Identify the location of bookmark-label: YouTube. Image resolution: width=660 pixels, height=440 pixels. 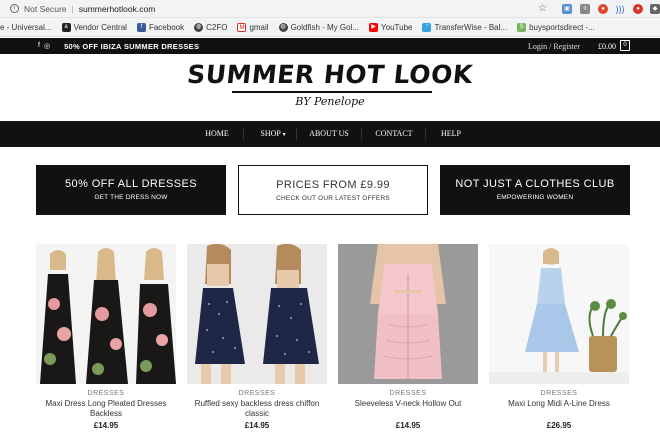
(397, 27).